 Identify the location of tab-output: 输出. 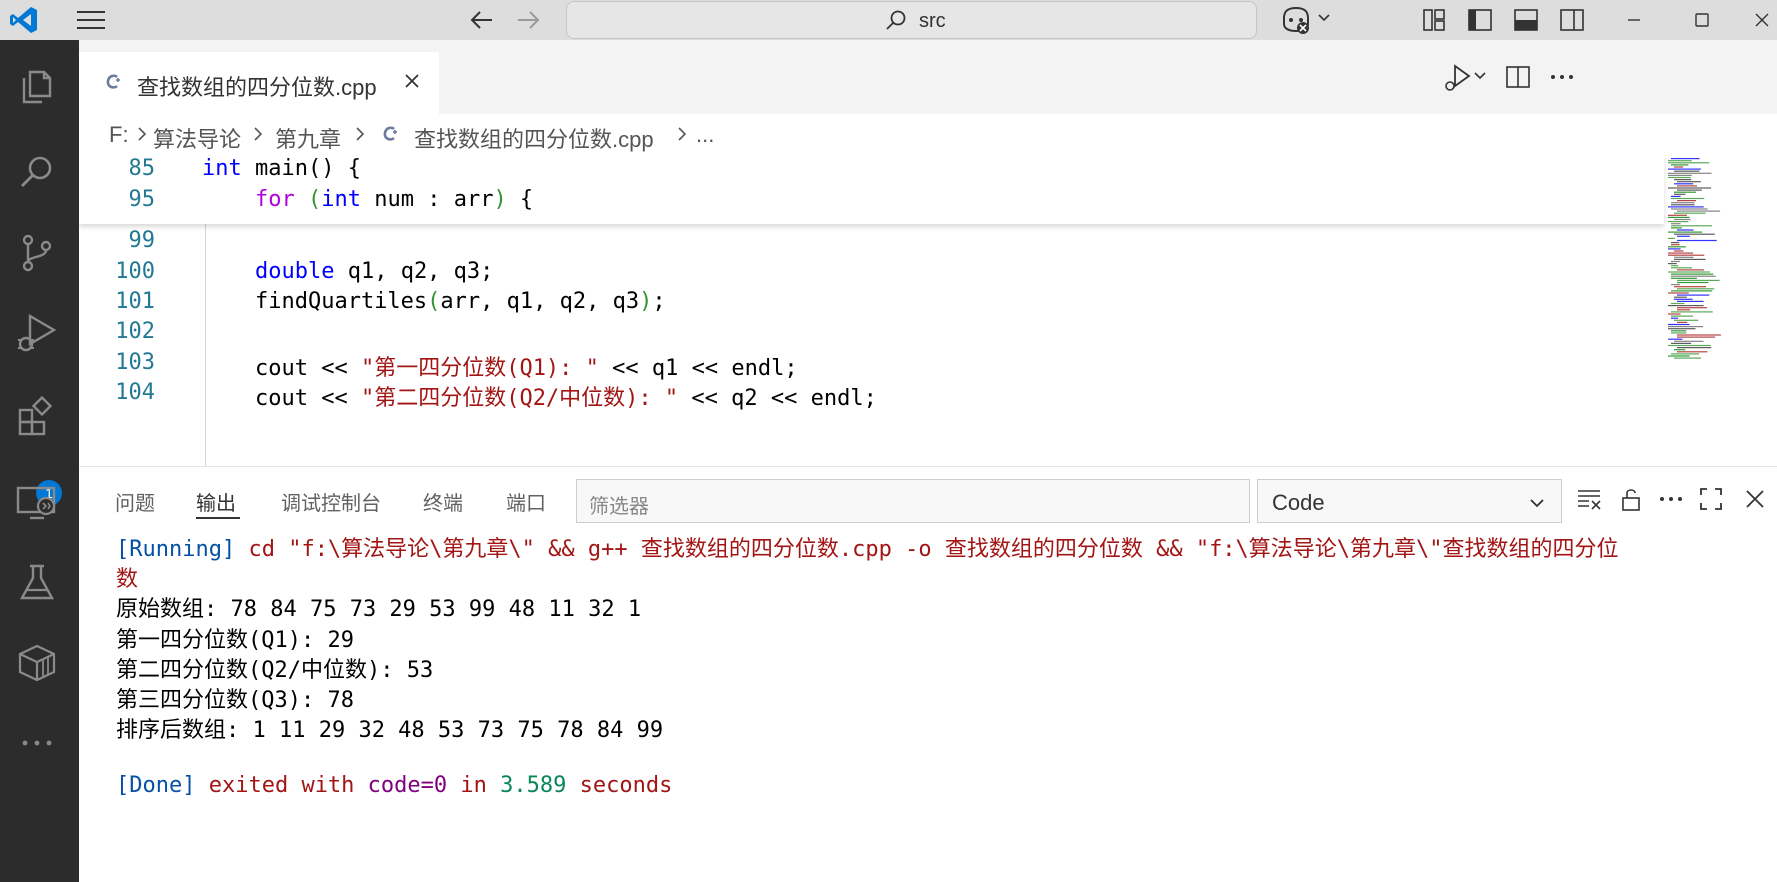
(216, 501).